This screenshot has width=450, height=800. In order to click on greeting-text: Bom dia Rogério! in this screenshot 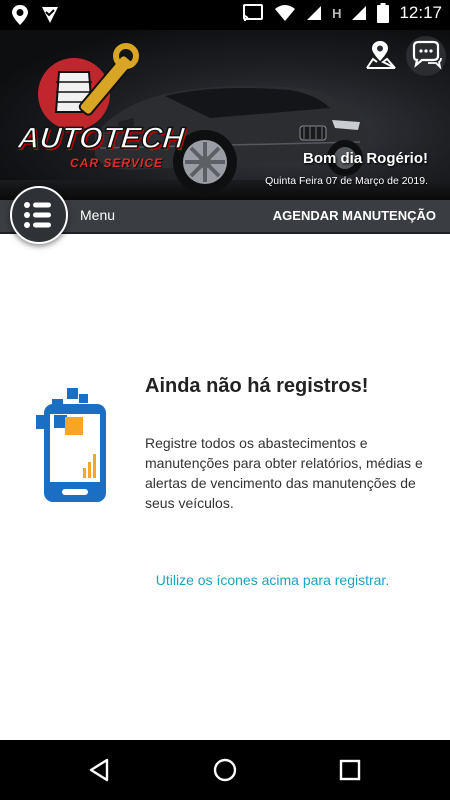, I will do `click(365, 158)`.